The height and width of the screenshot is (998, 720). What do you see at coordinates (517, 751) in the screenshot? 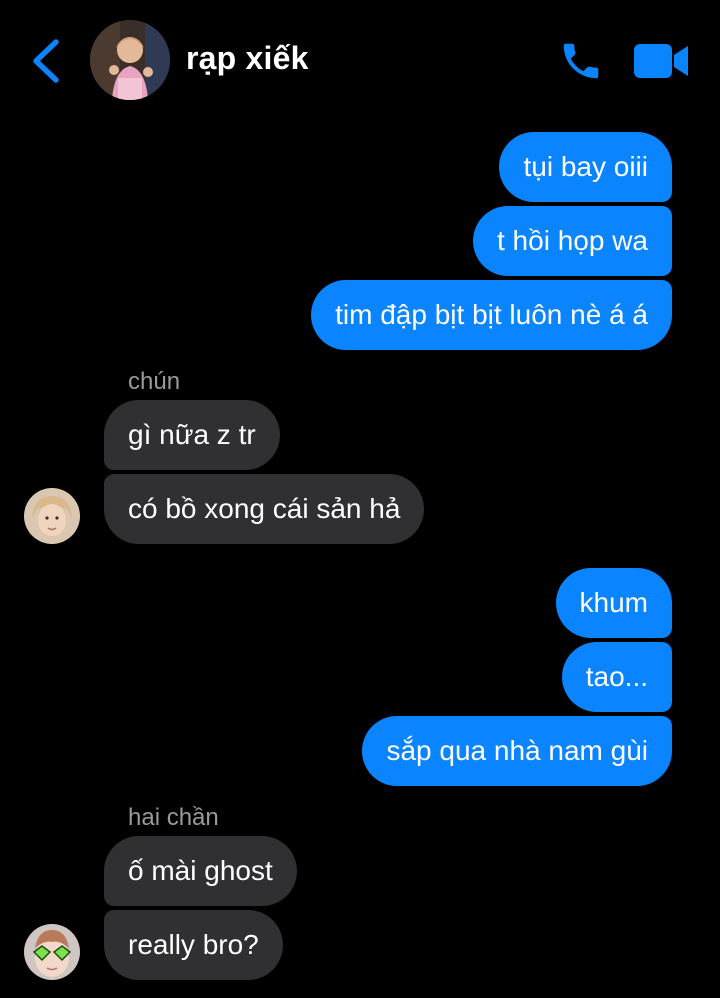
I see `outgoing-message-bubble: sắp qua nhà nam gùi` at bounding box center [517, 751].